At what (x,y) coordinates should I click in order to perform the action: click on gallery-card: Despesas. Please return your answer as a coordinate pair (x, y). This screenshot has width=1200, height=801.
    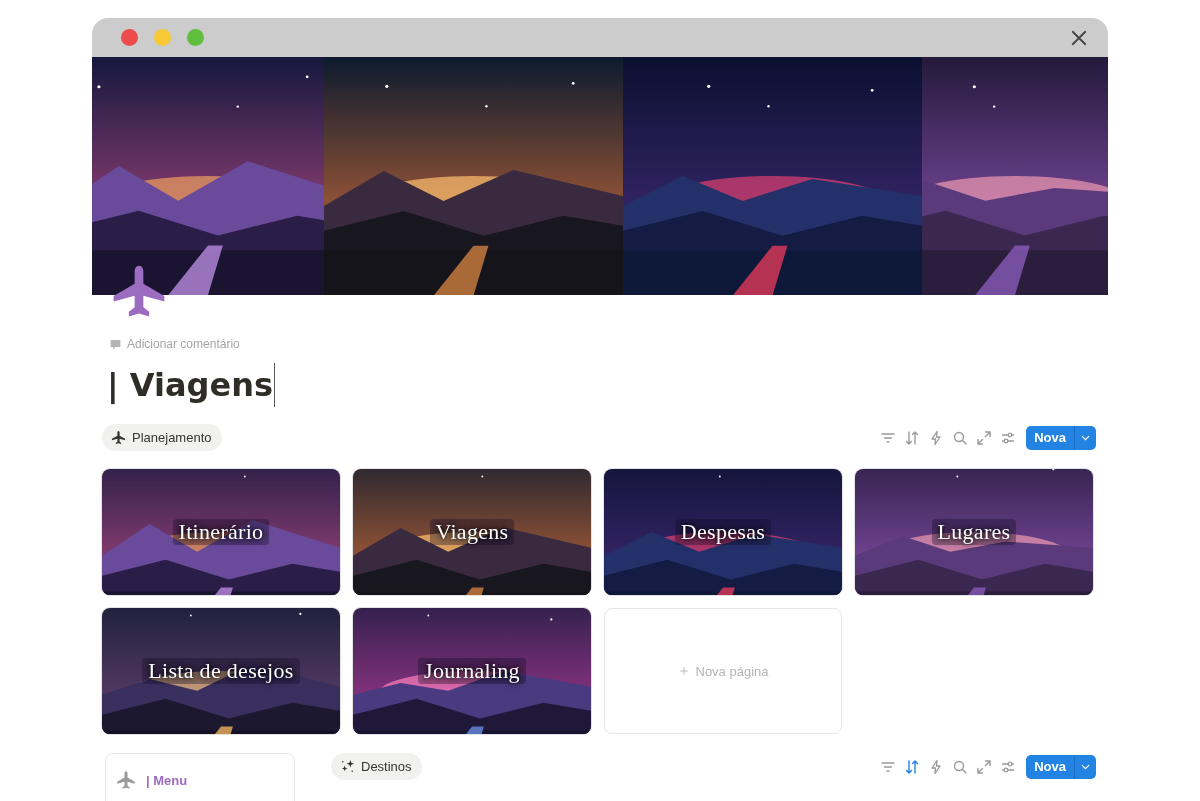
    Looking at the image, I should click on (723, 532).